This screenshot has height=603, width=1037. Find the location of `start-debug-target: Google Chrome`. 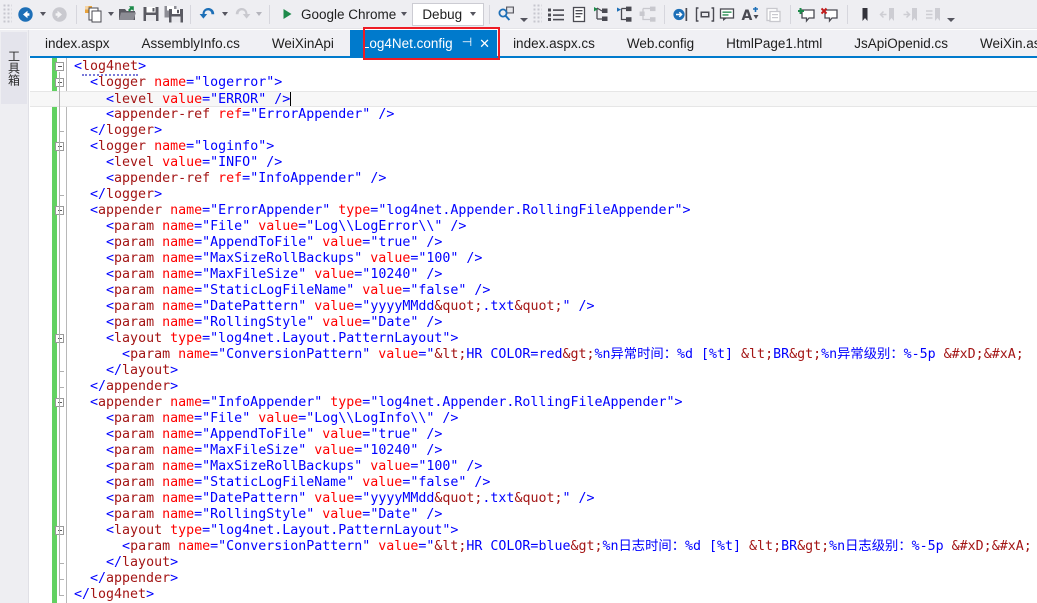

start-debug-target: Google Chrome is located at coordinates (342, 14).